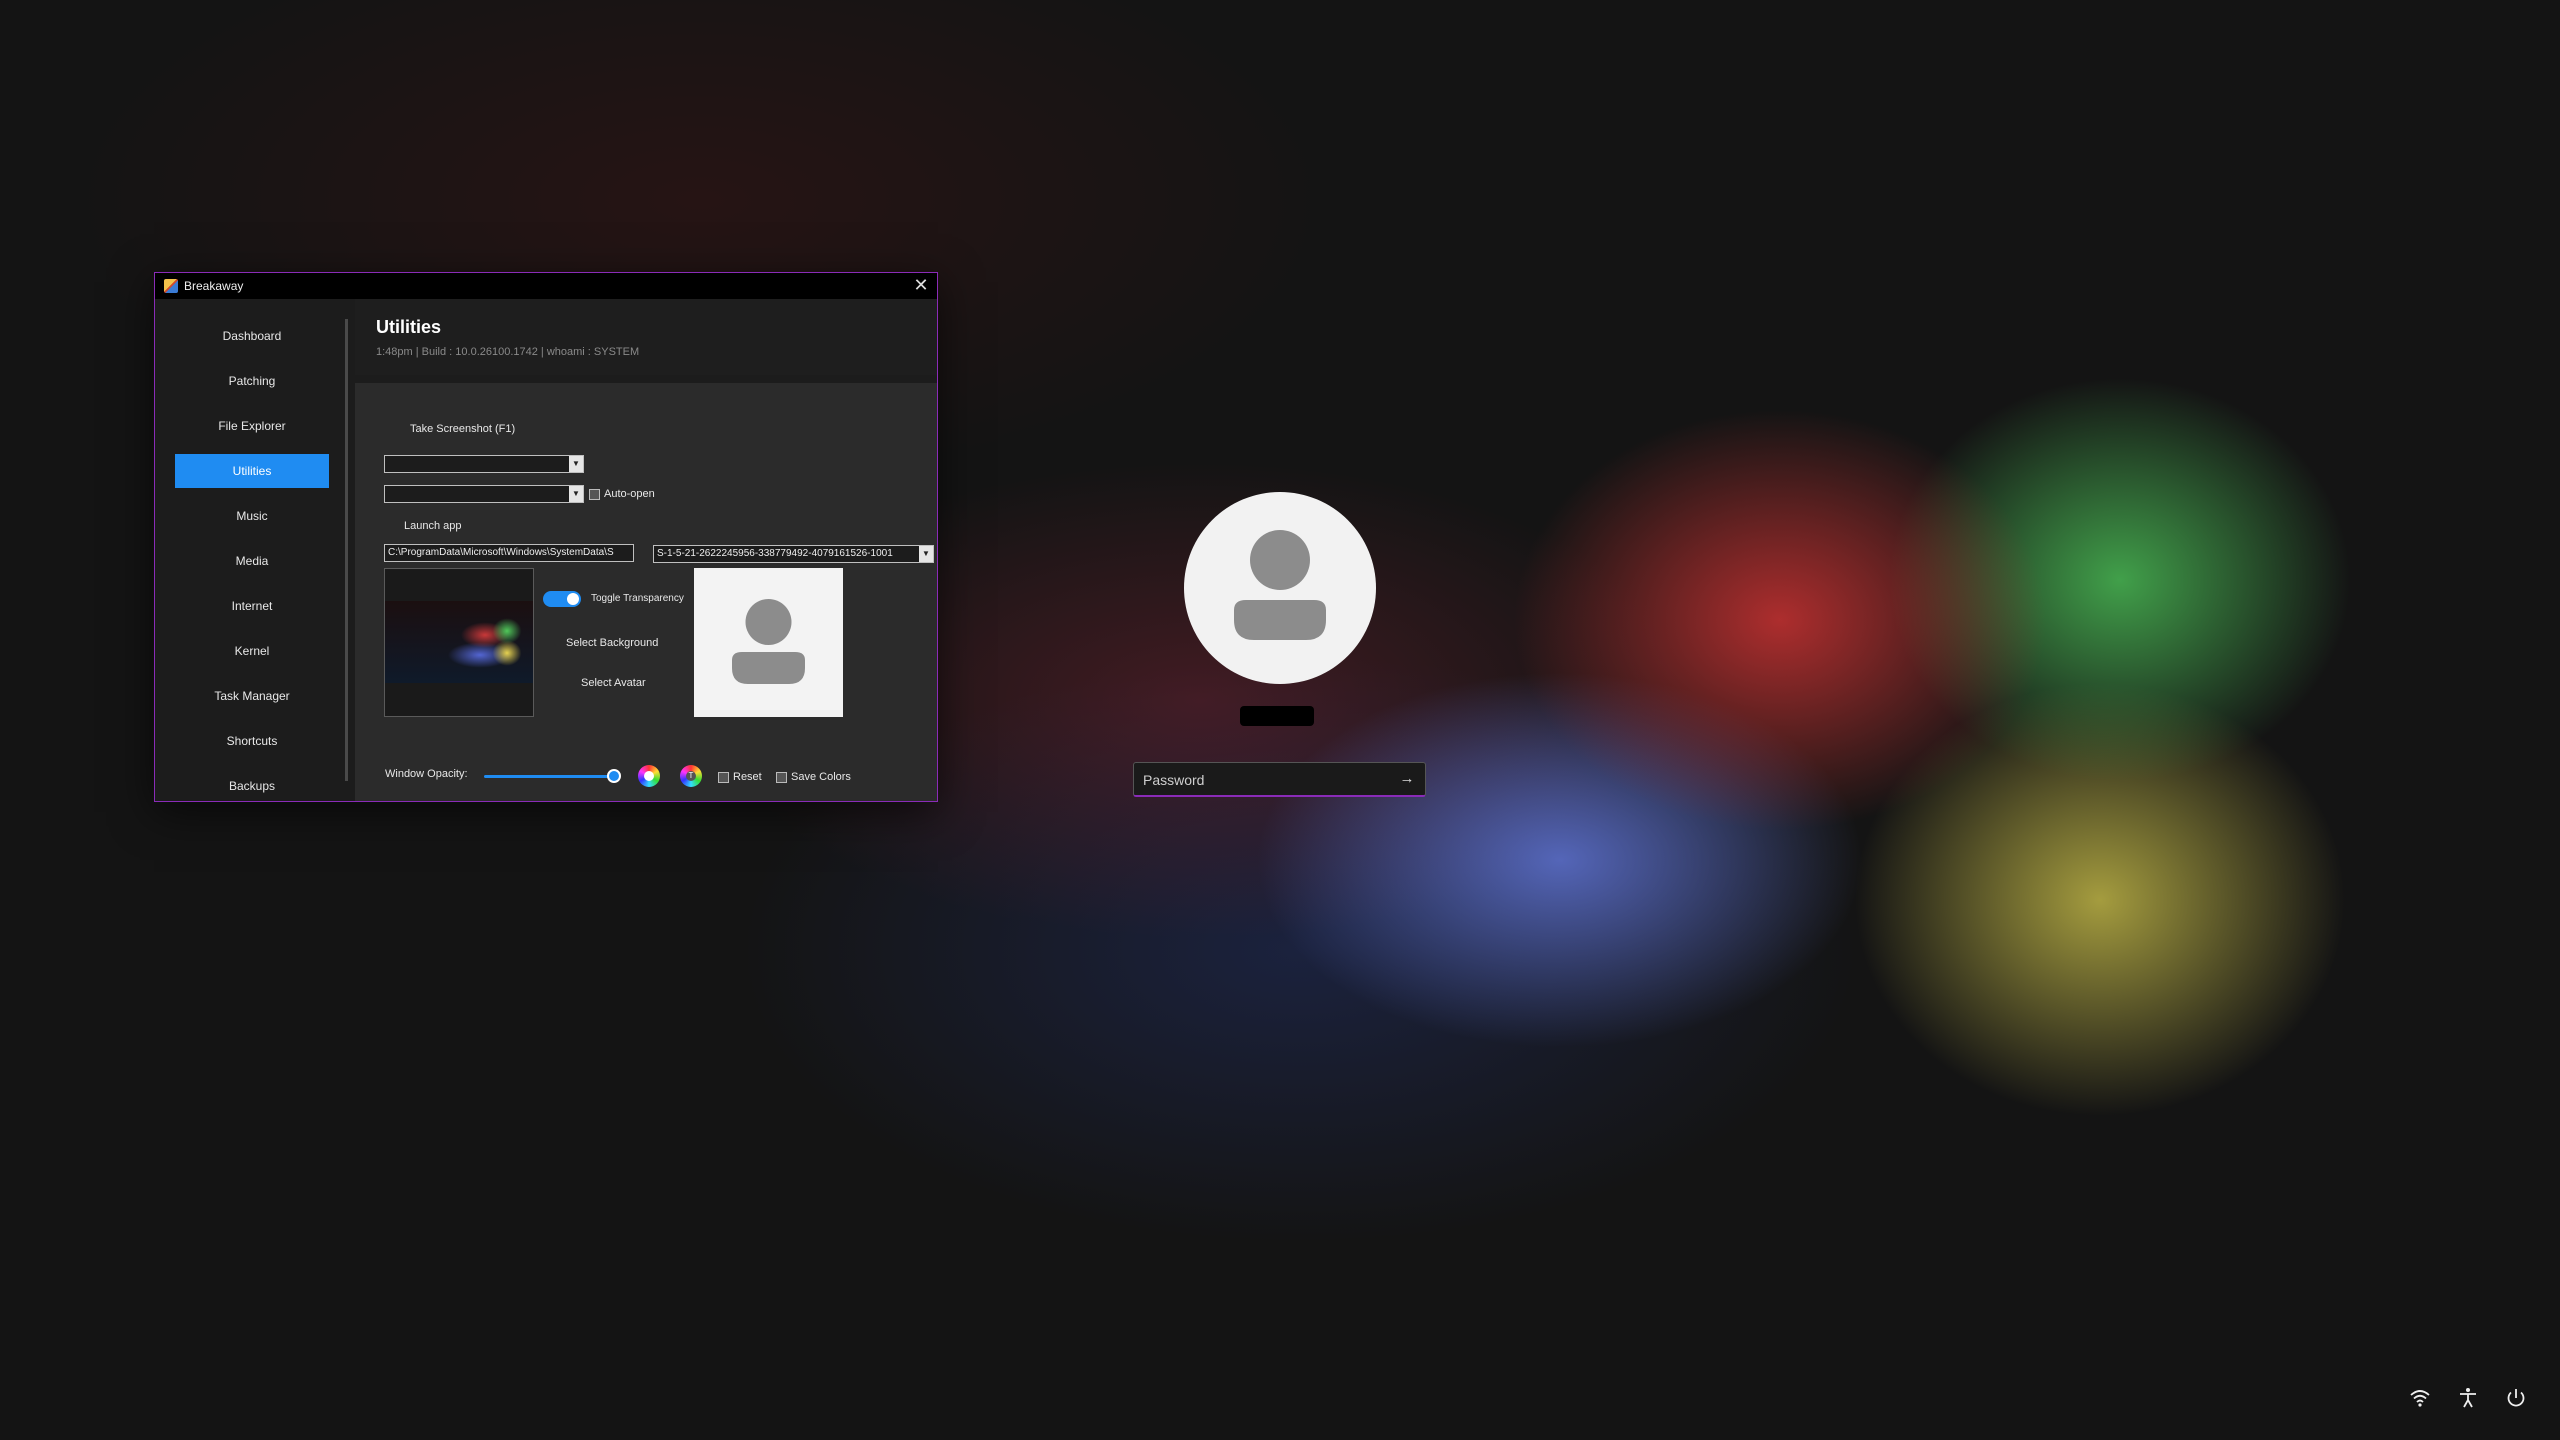 The height and width of the screenshot is (1440, 2560). I want to click on windows-wallpaper-thumbnail, so click(459, 642).